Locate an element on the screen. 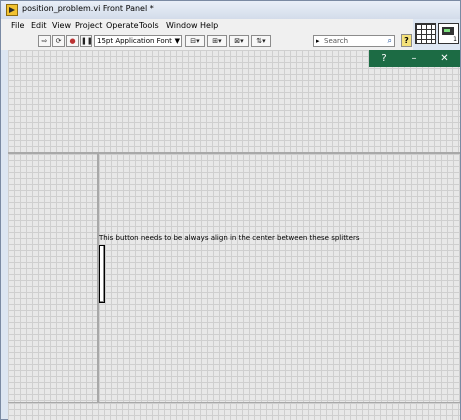  menu-project: Project is located at coordinates (88, 25).